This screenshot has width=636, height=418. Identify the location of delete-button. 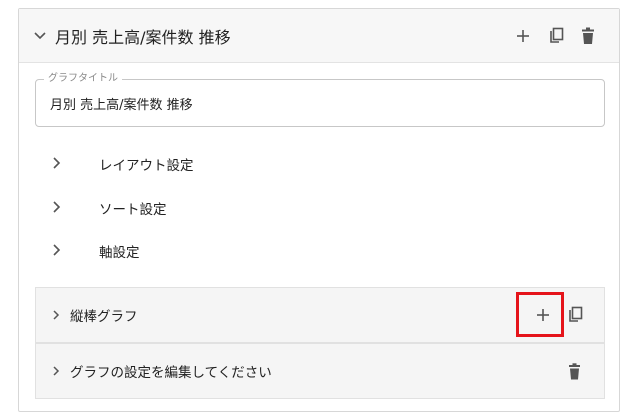
(588, 36).